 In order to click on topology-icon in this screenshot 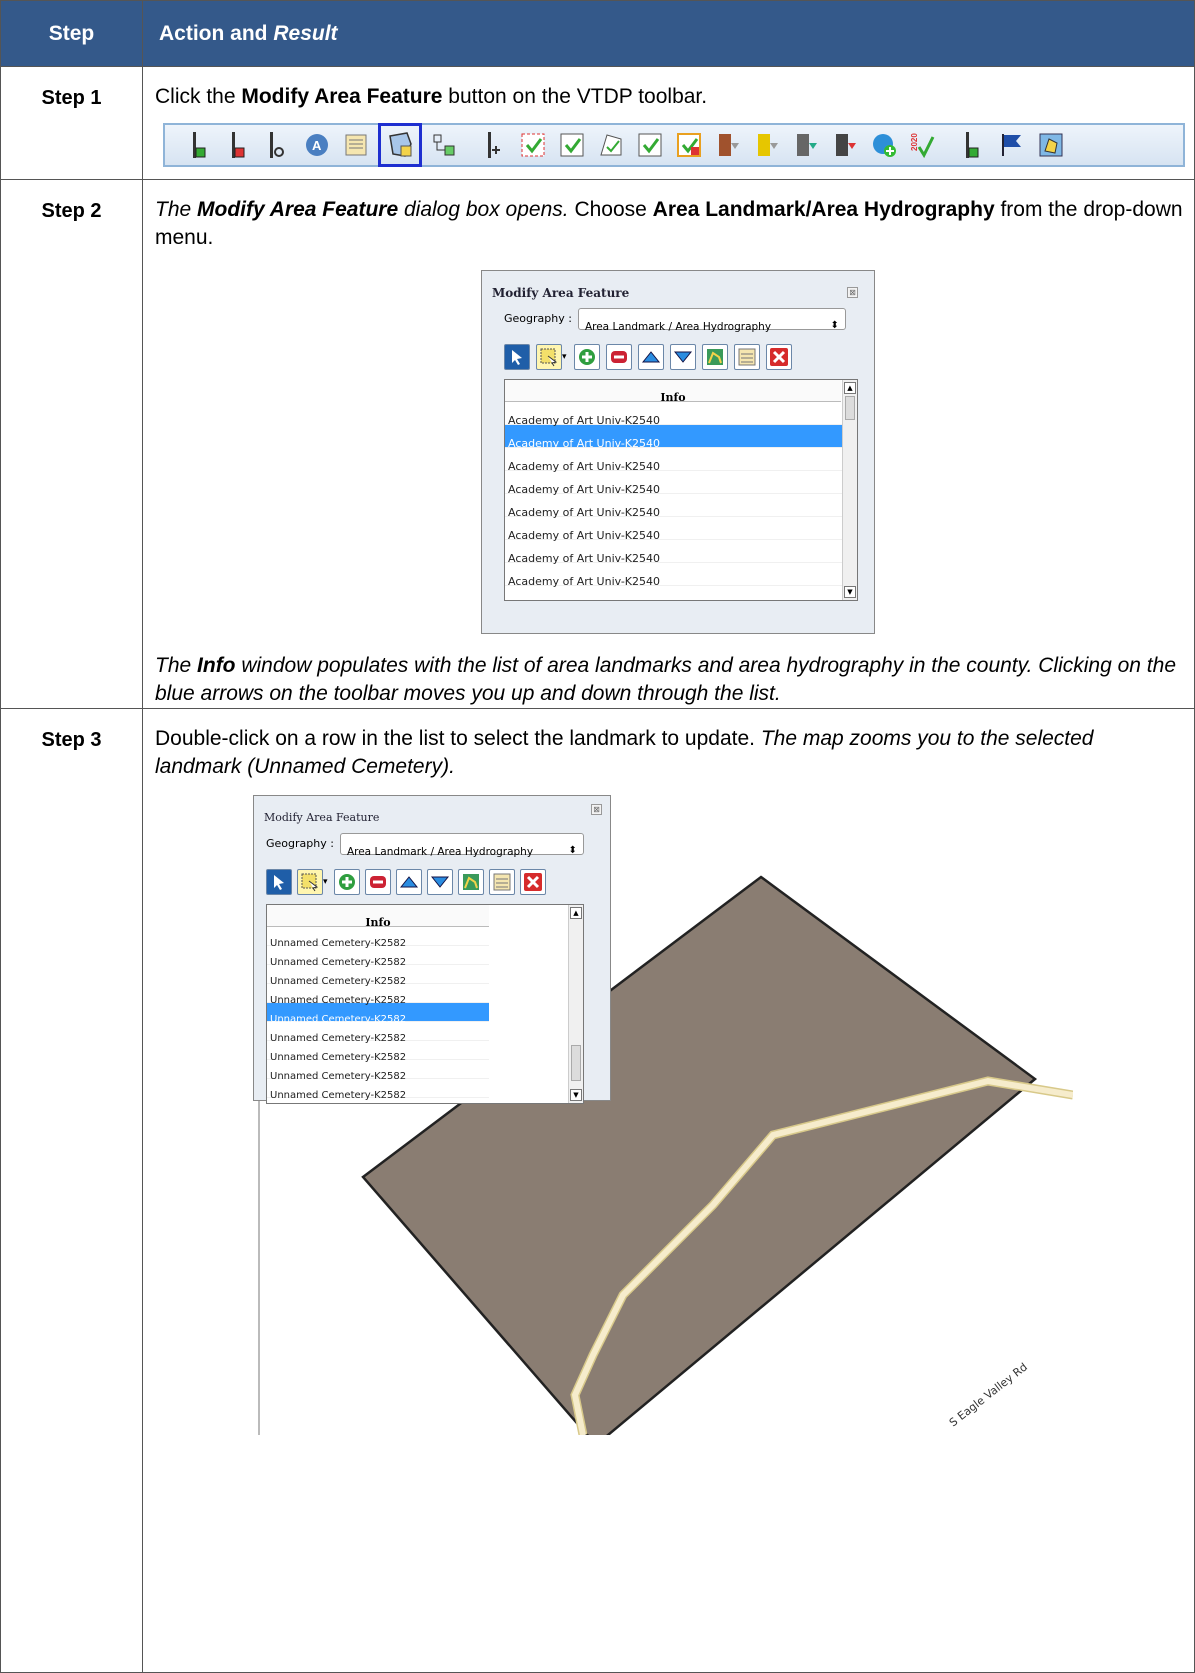, I will do `click(444, 145)`.